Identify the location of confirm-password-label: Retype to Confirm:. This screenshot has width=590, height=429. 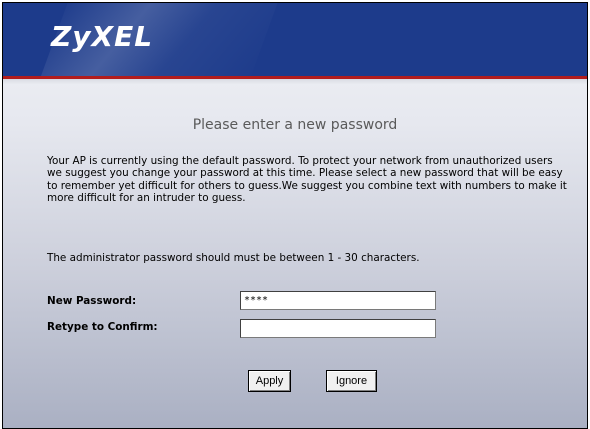
(102, 327).